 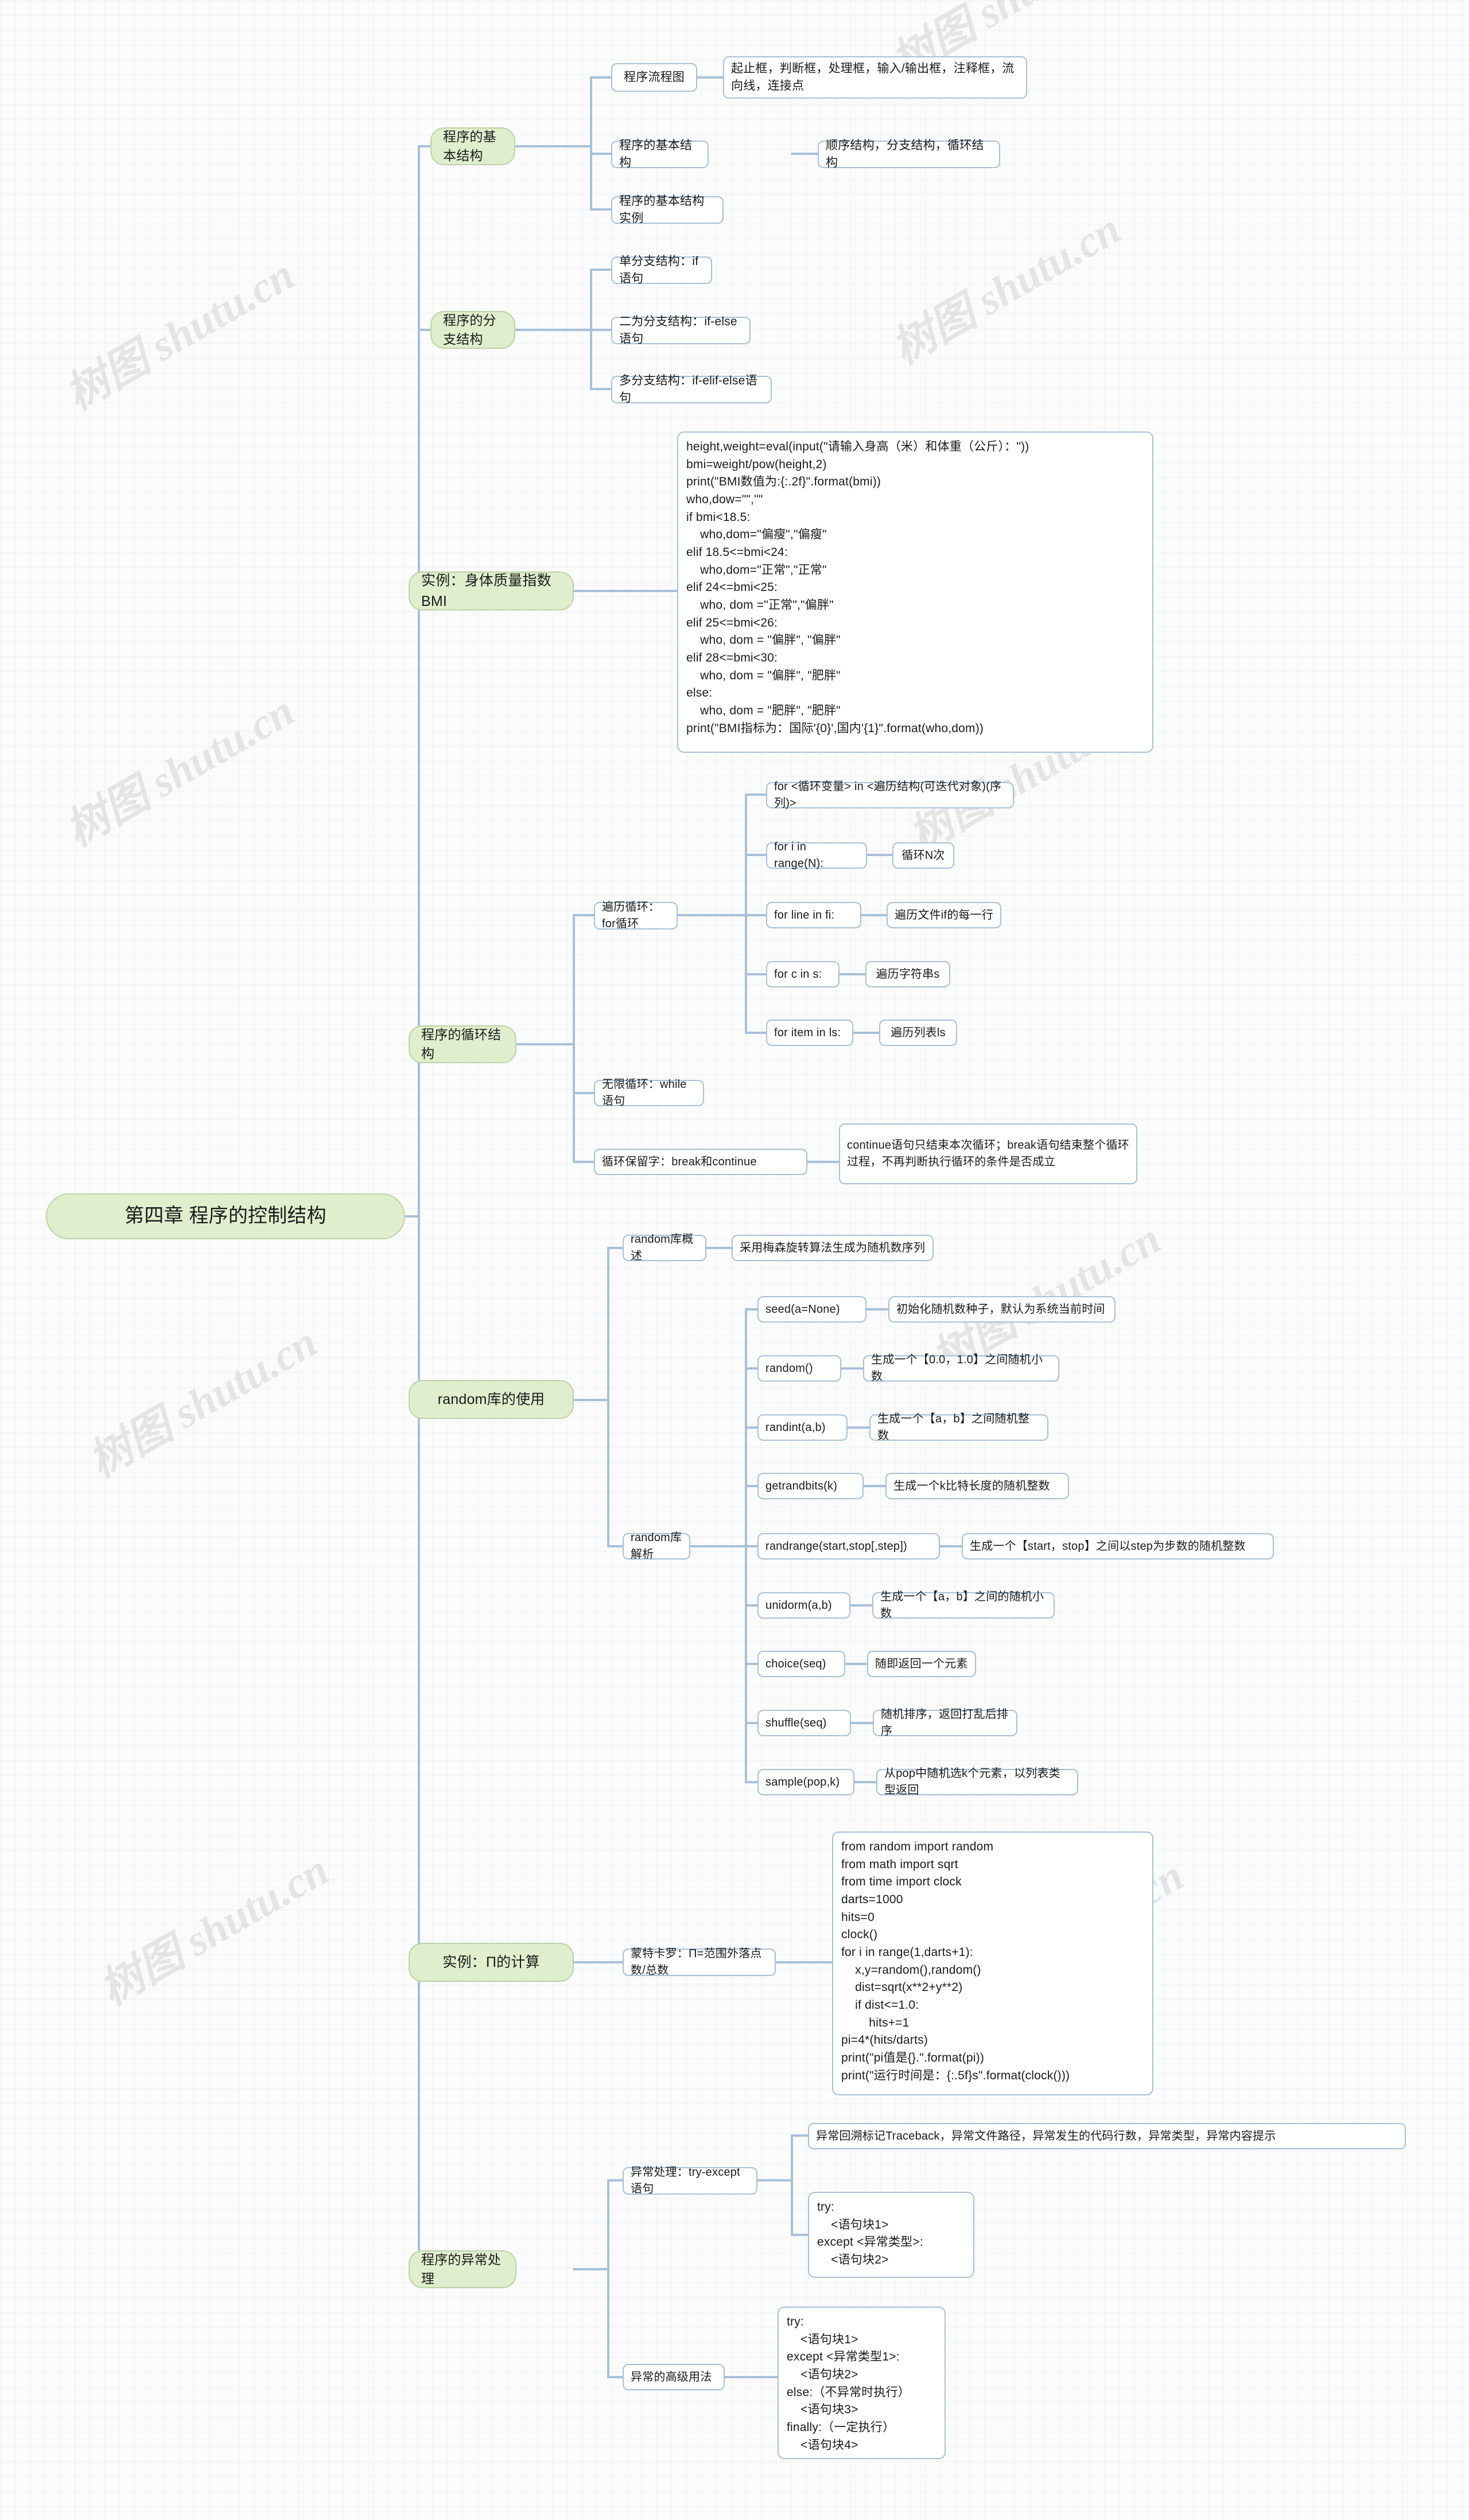 What do you see at coordinates (690, 2180) in the screenshot?
I see `node-try-except: 异常处理：try-except语句` at bounding box center [690, 2180].